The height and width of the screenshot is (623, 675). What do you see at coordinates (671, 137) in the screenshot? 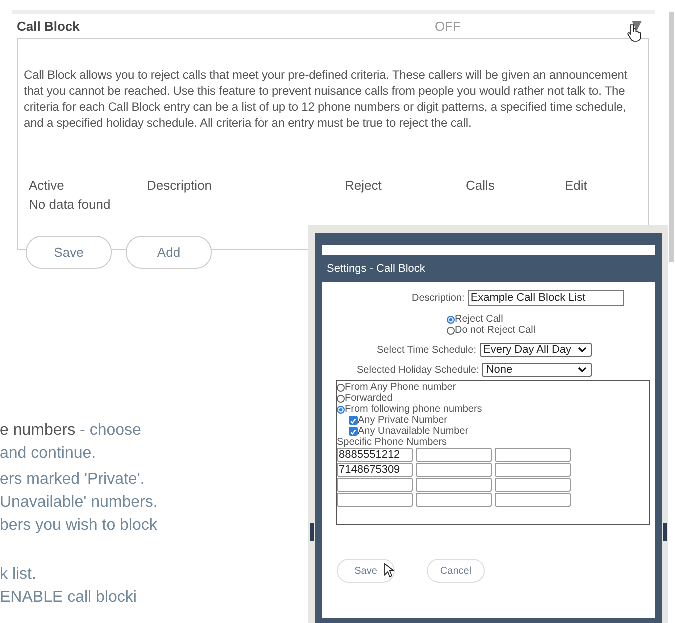
I see `scrollbar` at bounding box center [671, 137].